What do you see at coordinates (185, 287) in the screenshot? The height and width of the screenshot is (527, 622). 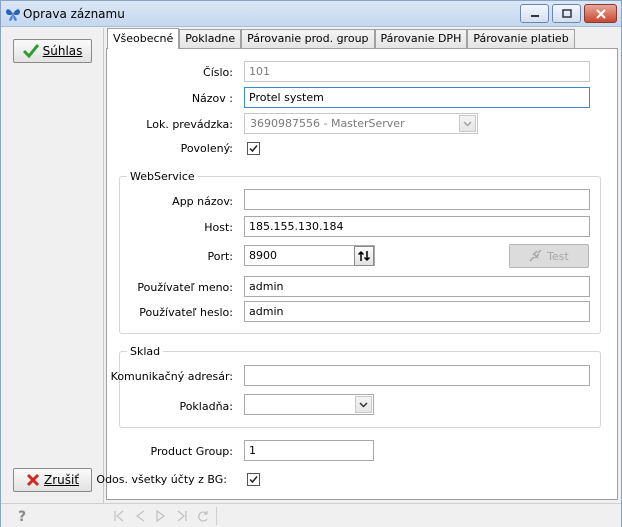 I see `user-label: Používateľ meno:` at bounding box center [185, 287].